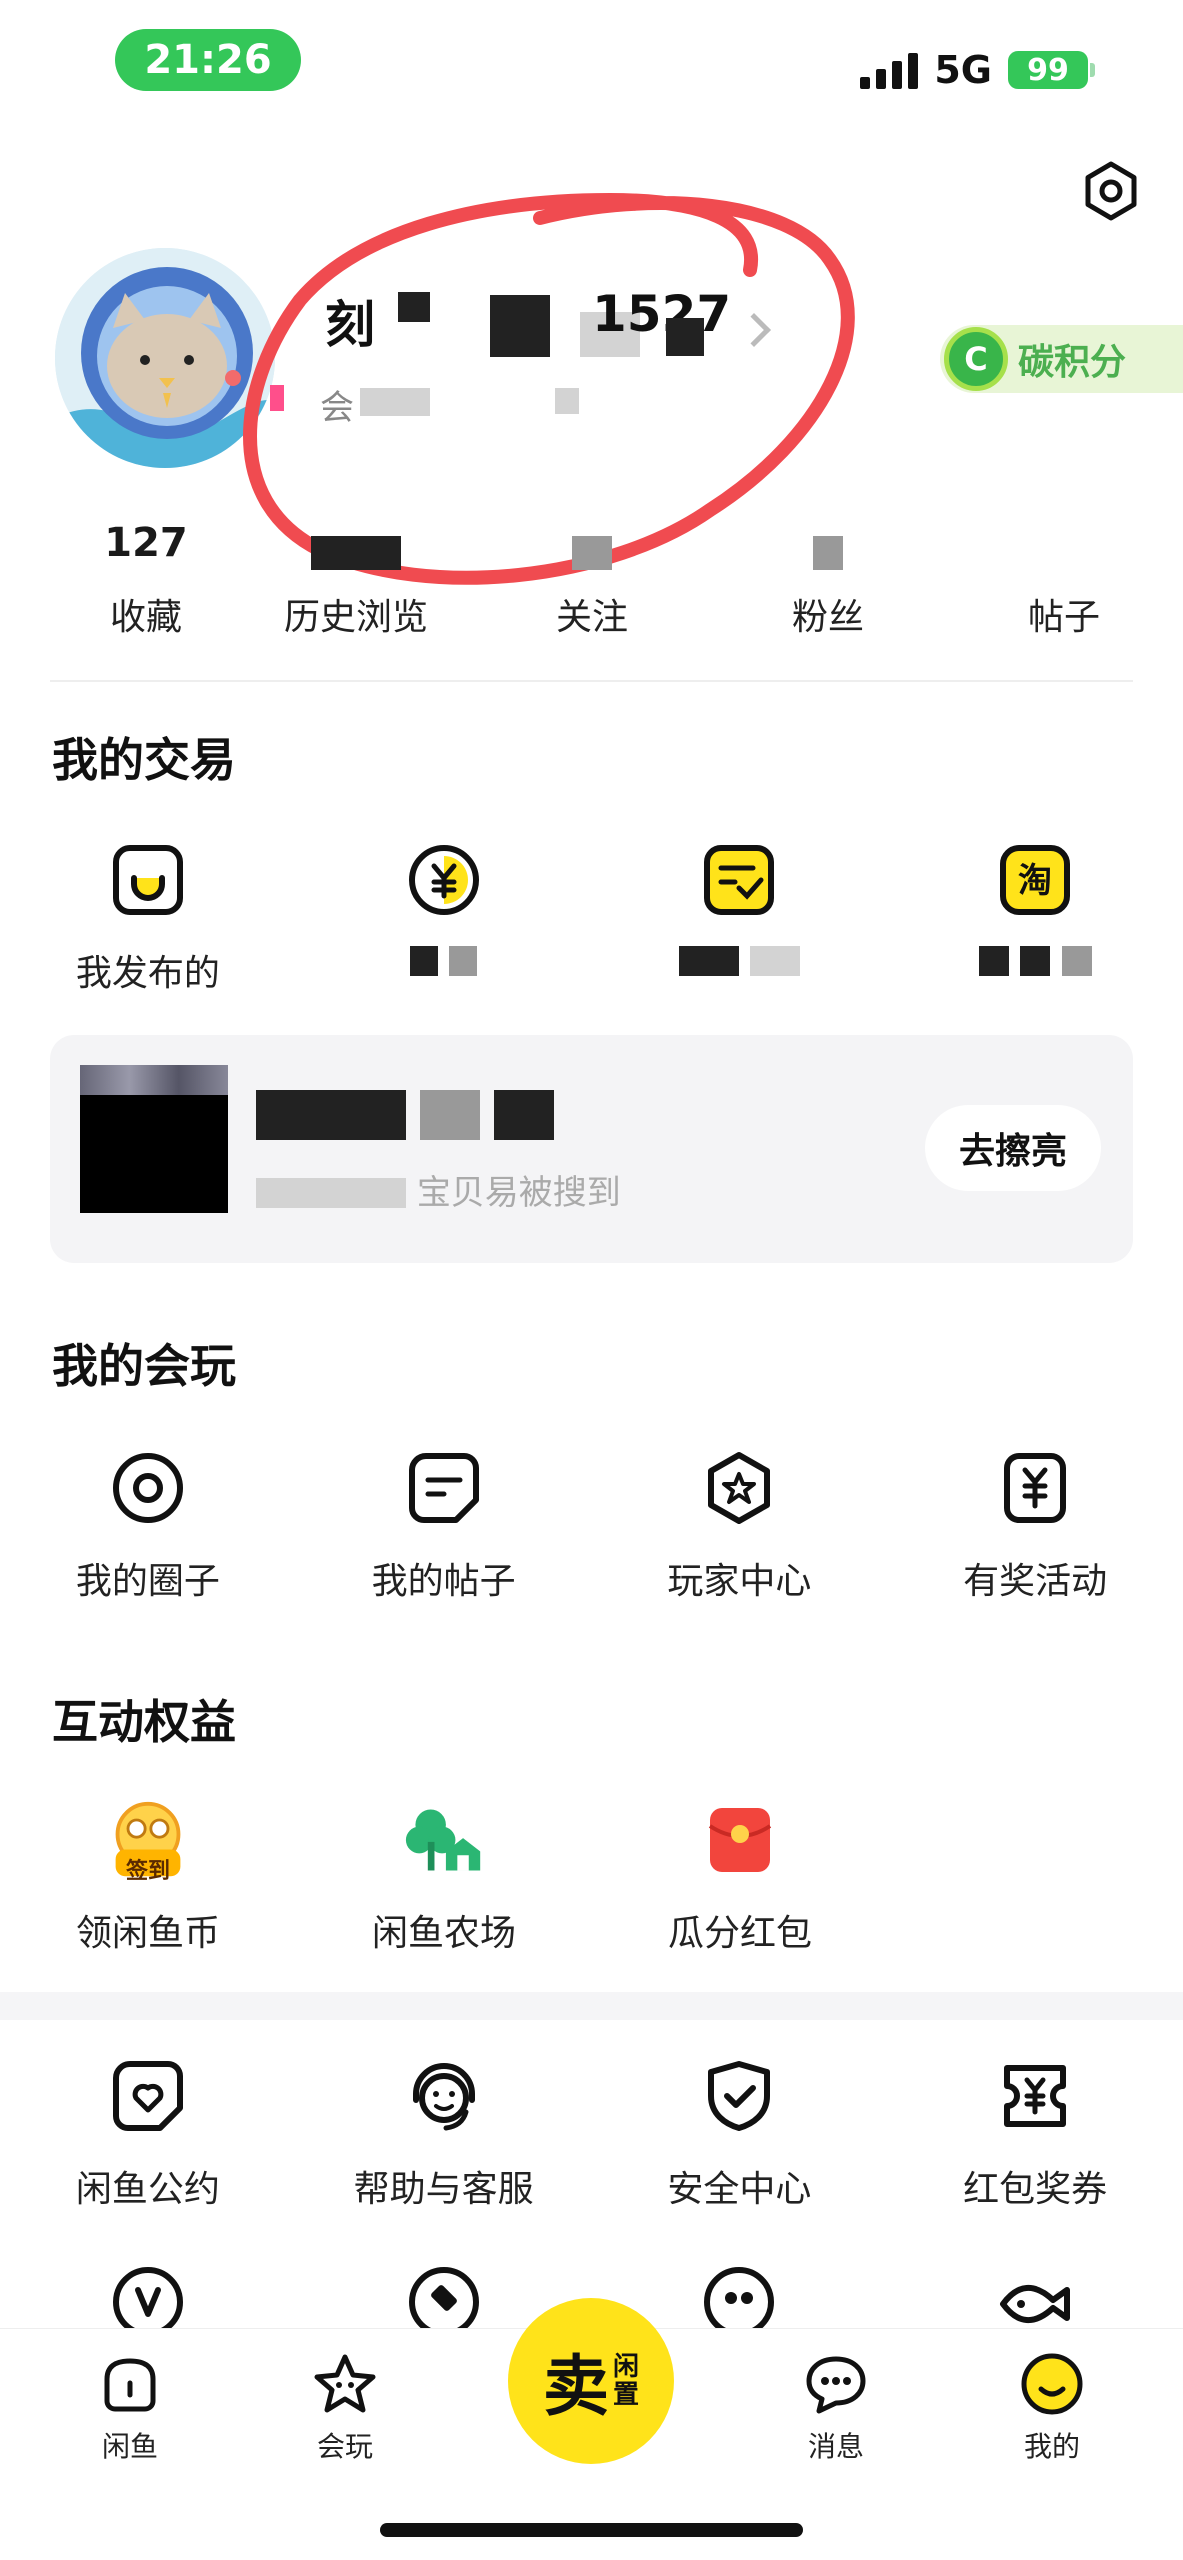  Describe the element at coordinates (345, 2383) in the screenshot. I see `star-face-icon` at that location.